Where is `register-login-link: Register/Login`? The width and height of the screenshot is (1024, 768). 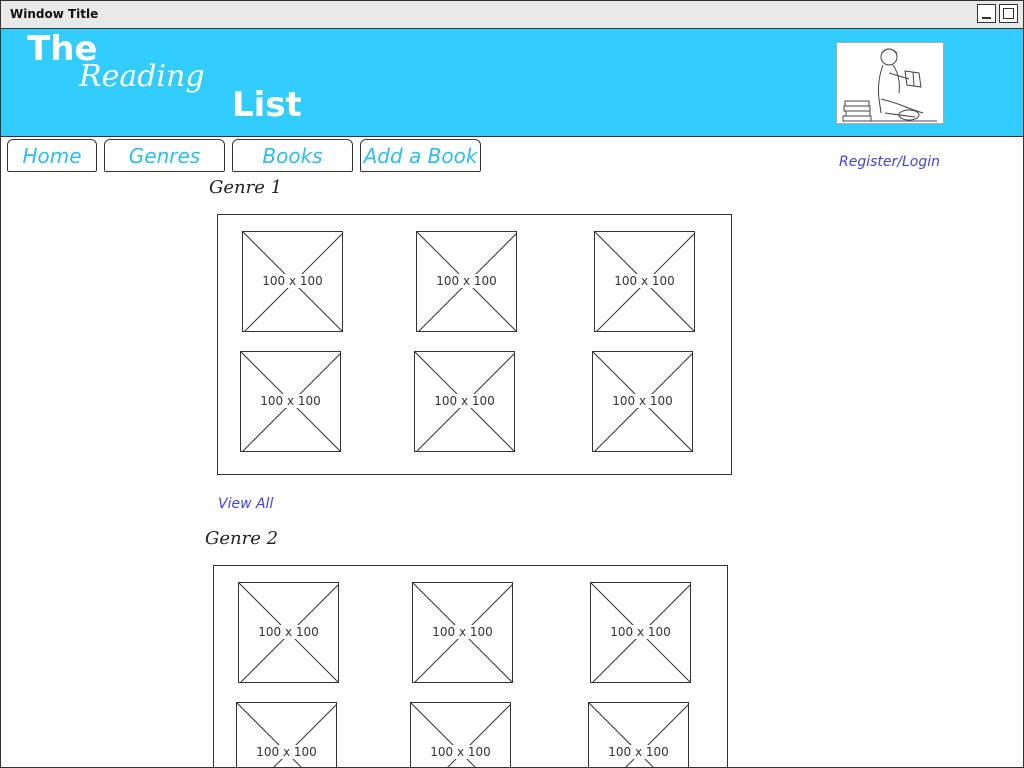
register-login-link: Register/Login is located at coordinates (889, 162).